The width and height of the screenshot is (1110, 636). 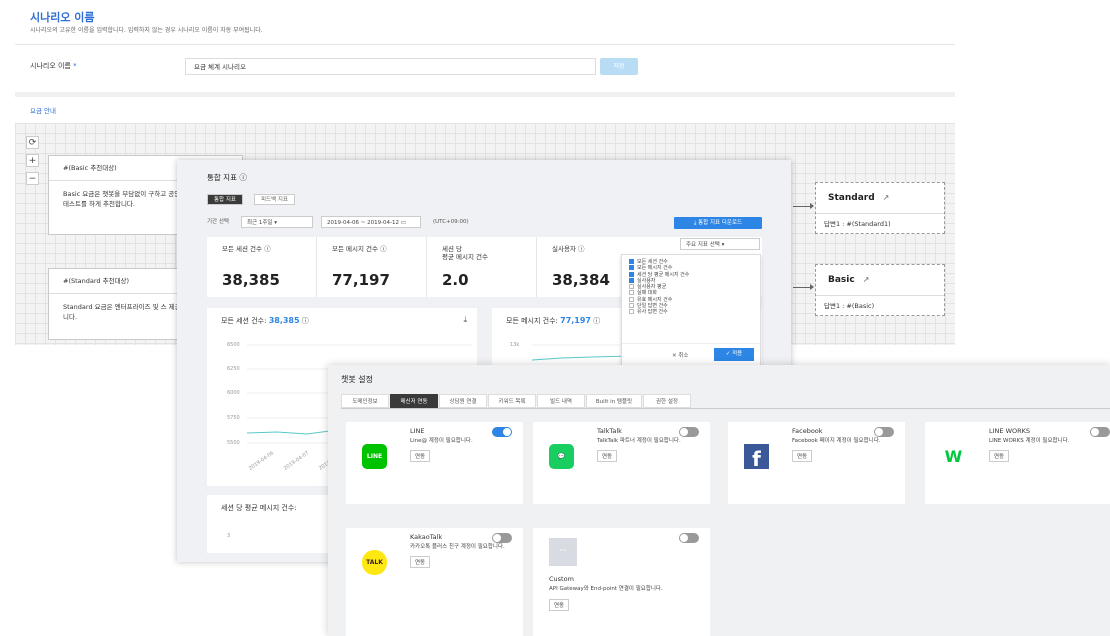 I want to click on chatbot-settings-title: 챗봇 설정, so click(x=357, y=379).